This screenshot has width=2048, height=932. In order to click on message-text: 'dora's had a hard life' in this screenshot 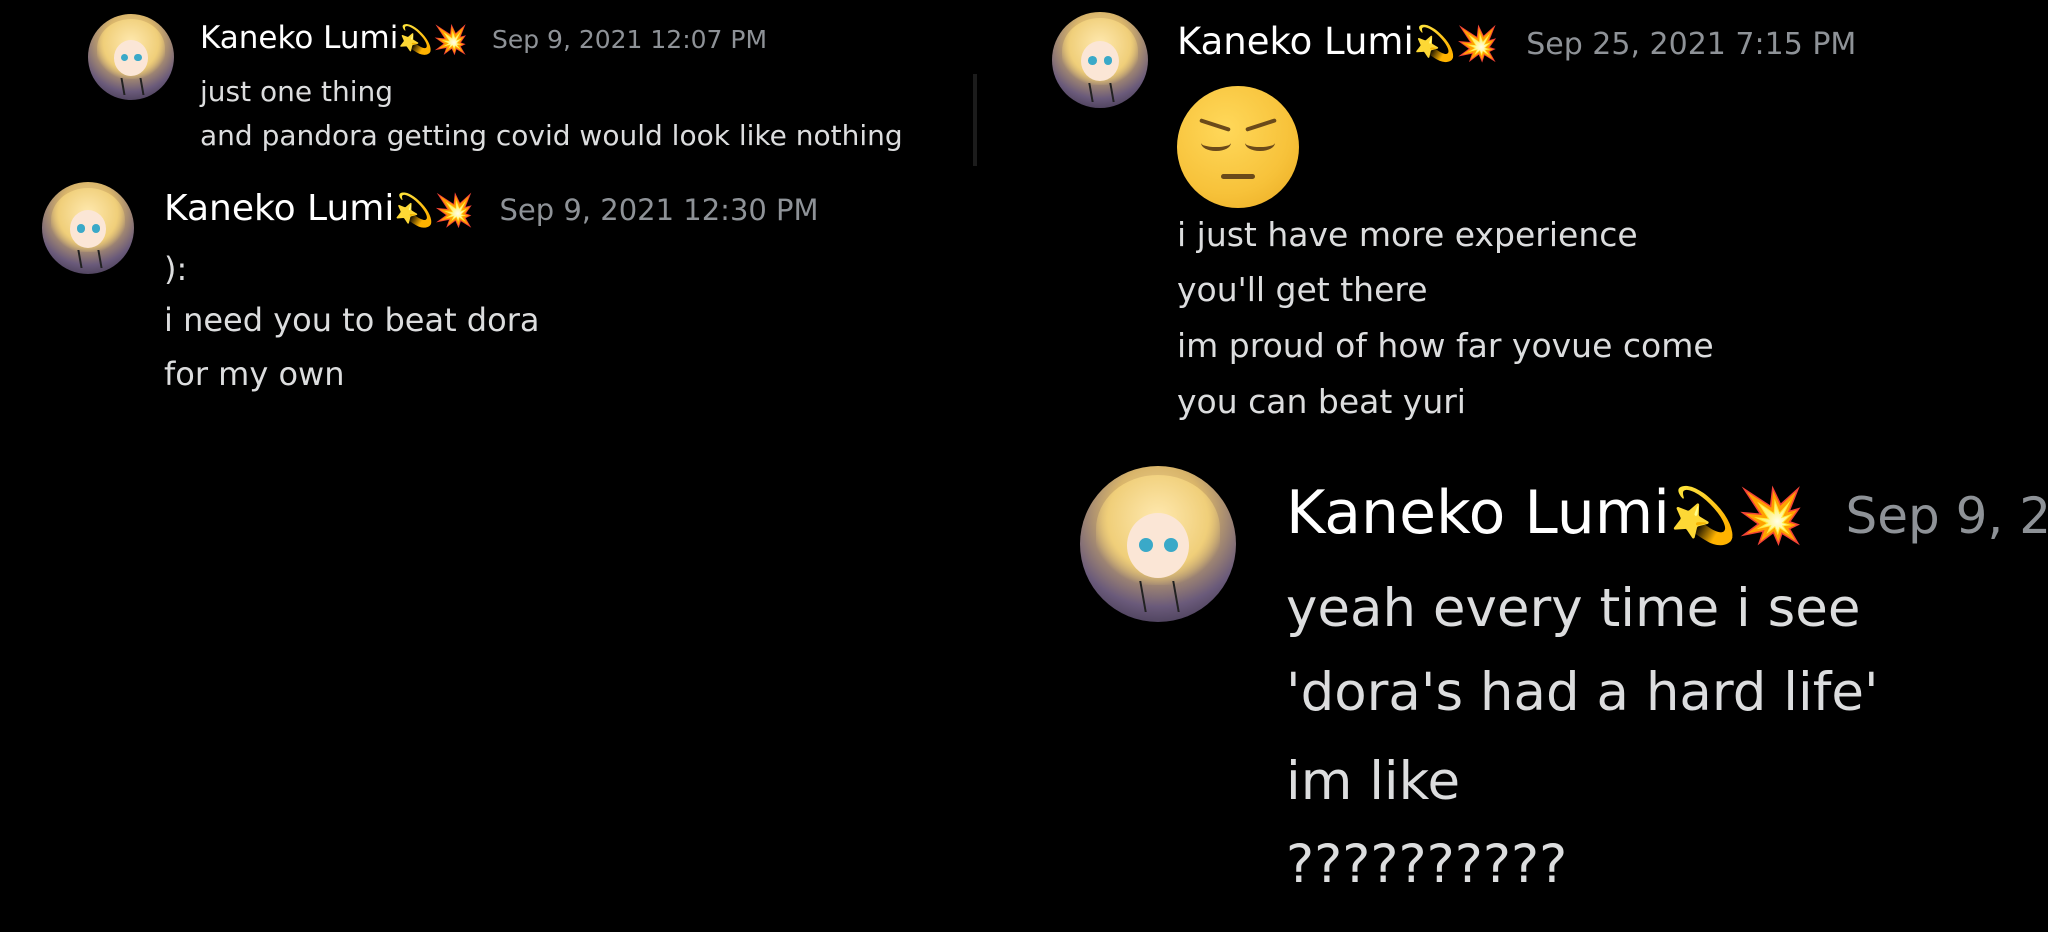, I will do `click(1582, 692)`.